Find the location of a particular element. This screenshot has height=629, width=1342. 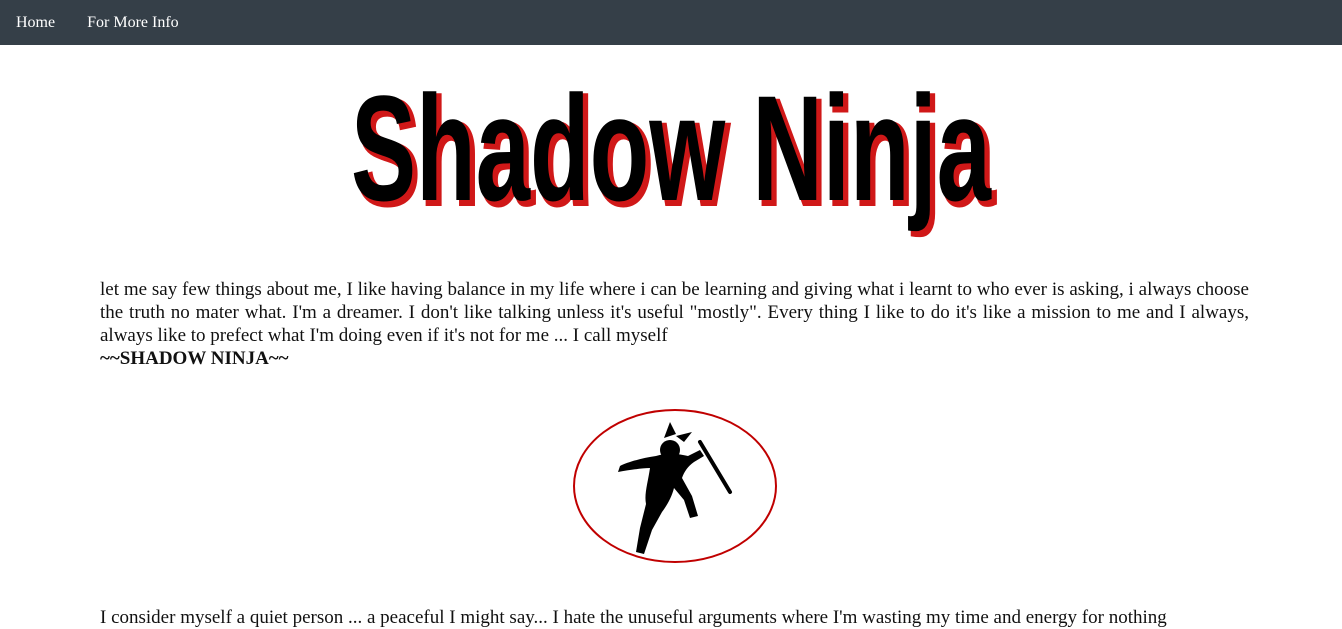

ninja-emblem is located at coordinates (675, 486).